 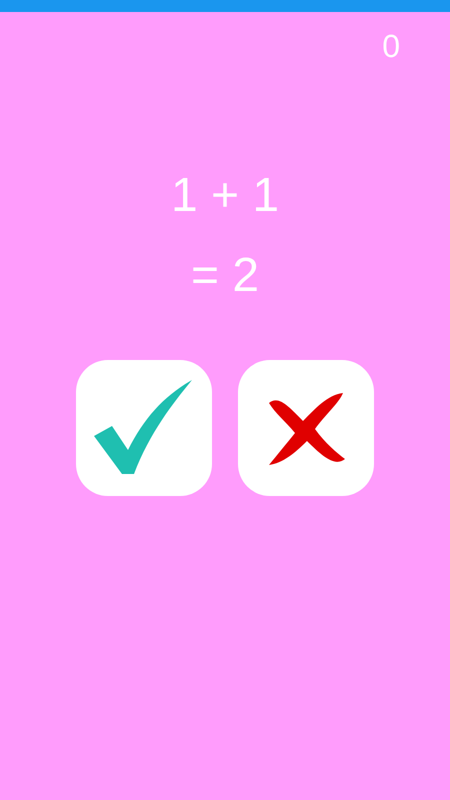 I want to click on equation: 1 + 1, so click(x=225, y=196).